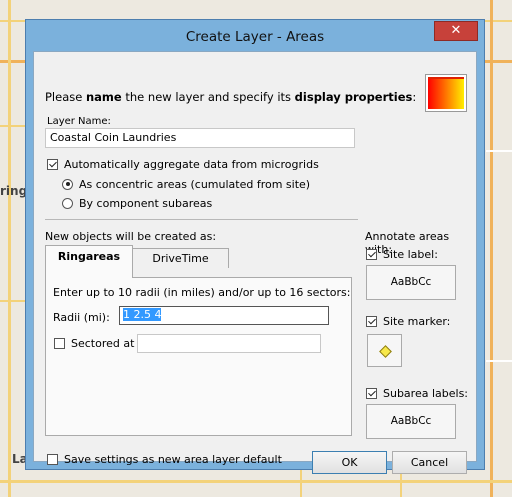  I want to click on site-marker-preview-button, so click(384, 350).